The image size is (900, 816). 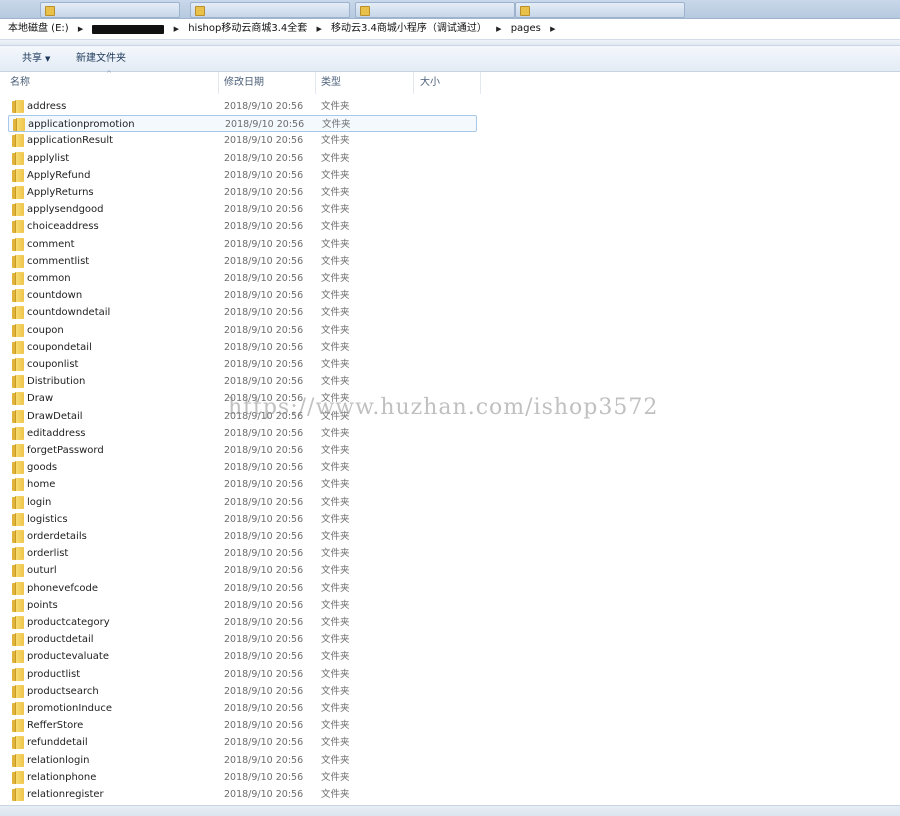 I want to click on file-row: points 2018/9/10 20:56 文件夹, so click(x=242, y=605).